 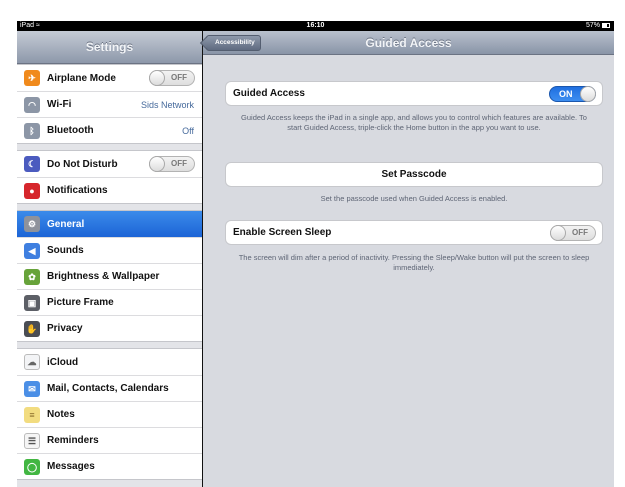 I want to click on row-label: Messages, so click(x=71, y=466).